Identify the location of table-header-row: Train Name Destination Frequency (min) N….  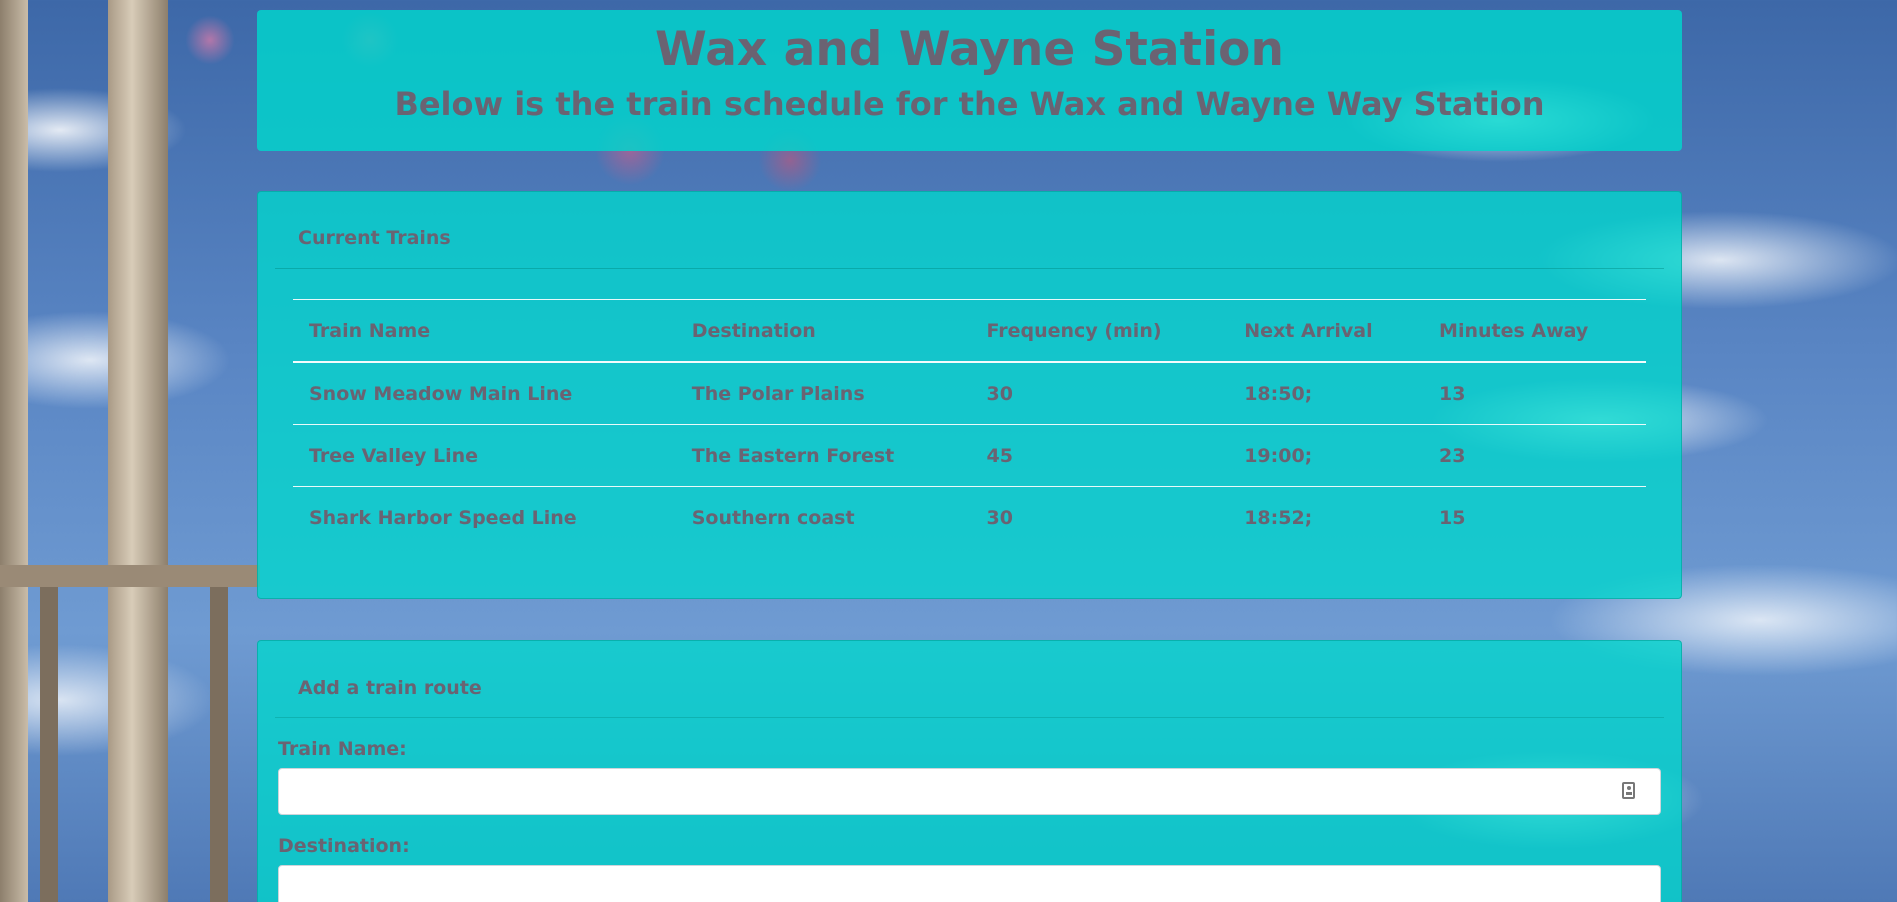
(969, 331).